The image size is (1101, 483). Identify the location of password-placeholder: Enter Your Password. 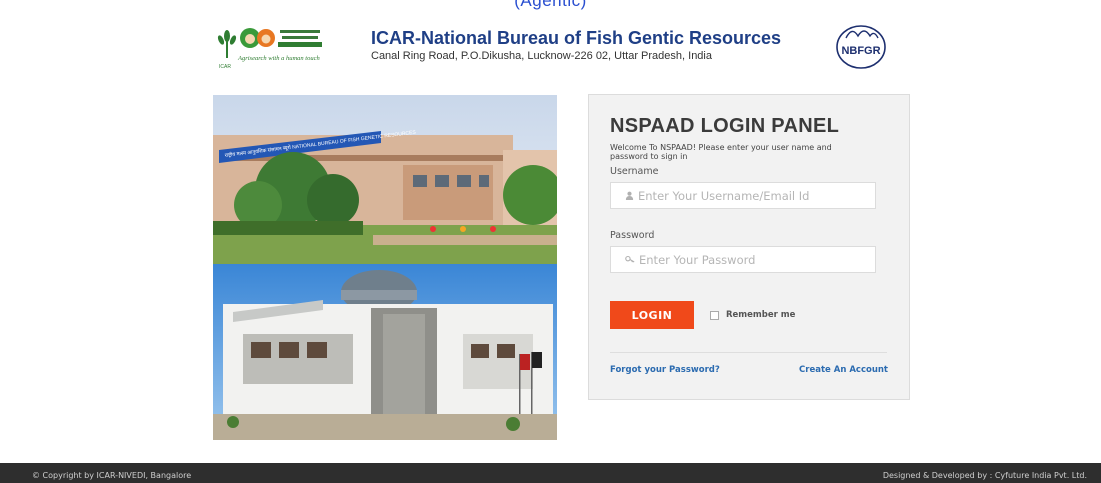
(697, 259).